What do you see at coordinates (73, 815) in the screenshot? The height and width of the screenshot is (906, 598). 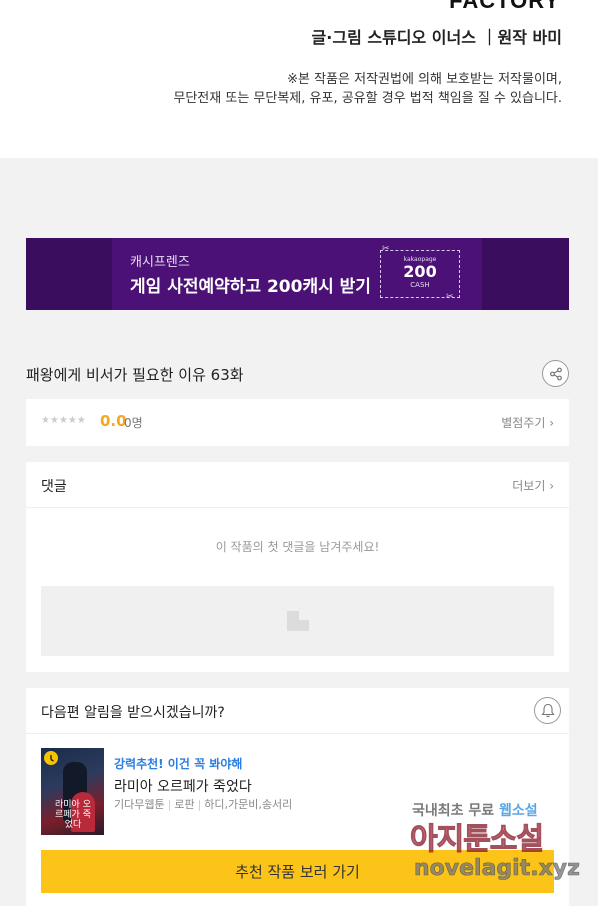 I see `cover-title-art: 라미아 오르페가 죽었다` at bounding box center [73, 815].